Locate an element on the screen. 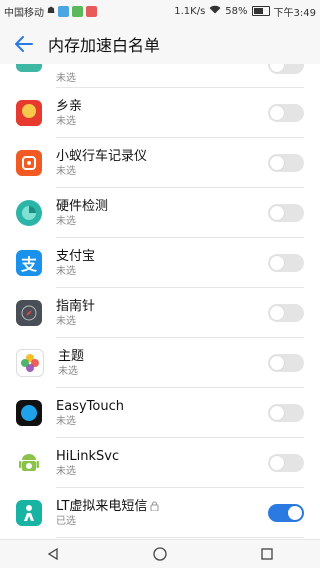 This screenshot has height=568, width=320. alipay-icon: 支 is located at coordinates (29, 263).